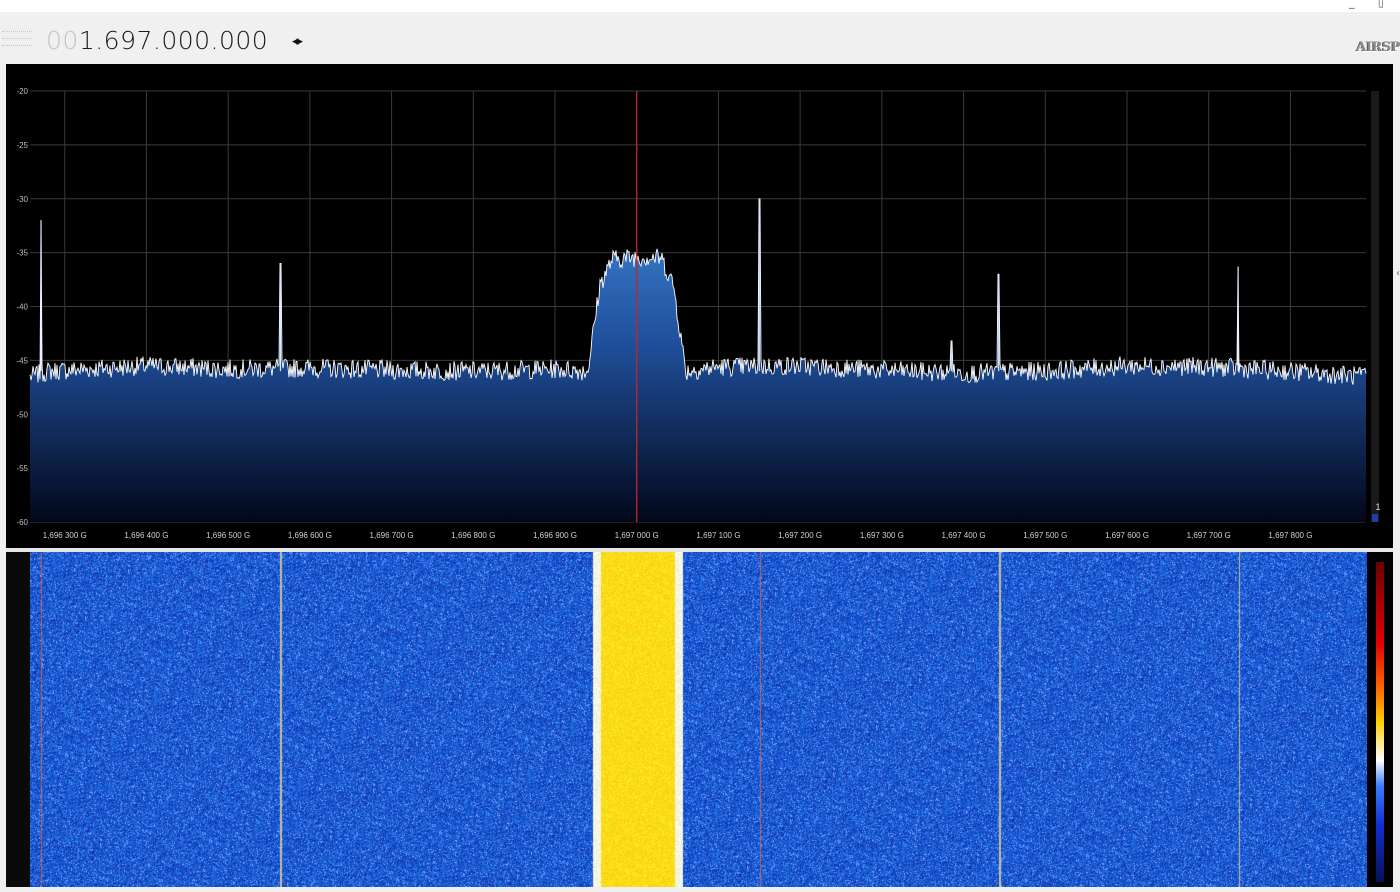 This screenshot has width=1400, height=892. I want to click on x-tick-label: 1,697 400 G, so click(964, 535).